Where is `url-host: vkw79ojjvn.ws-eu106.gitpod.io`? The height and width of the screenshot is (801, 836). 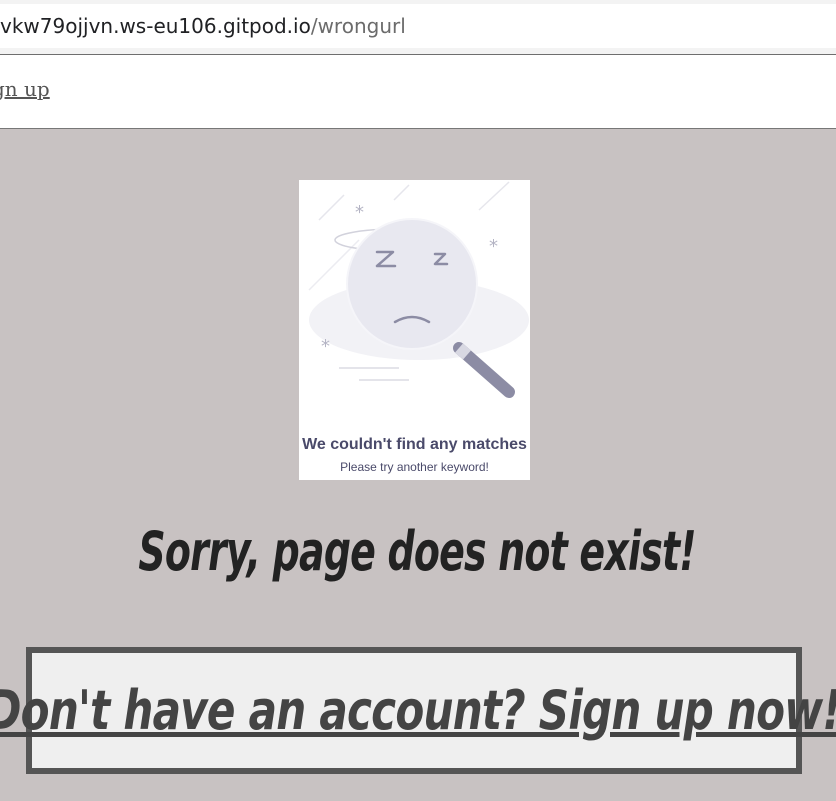
url-host: vkw79ojjvn.ws-eu106.gitpod.io is located at coordinates (155, 26).